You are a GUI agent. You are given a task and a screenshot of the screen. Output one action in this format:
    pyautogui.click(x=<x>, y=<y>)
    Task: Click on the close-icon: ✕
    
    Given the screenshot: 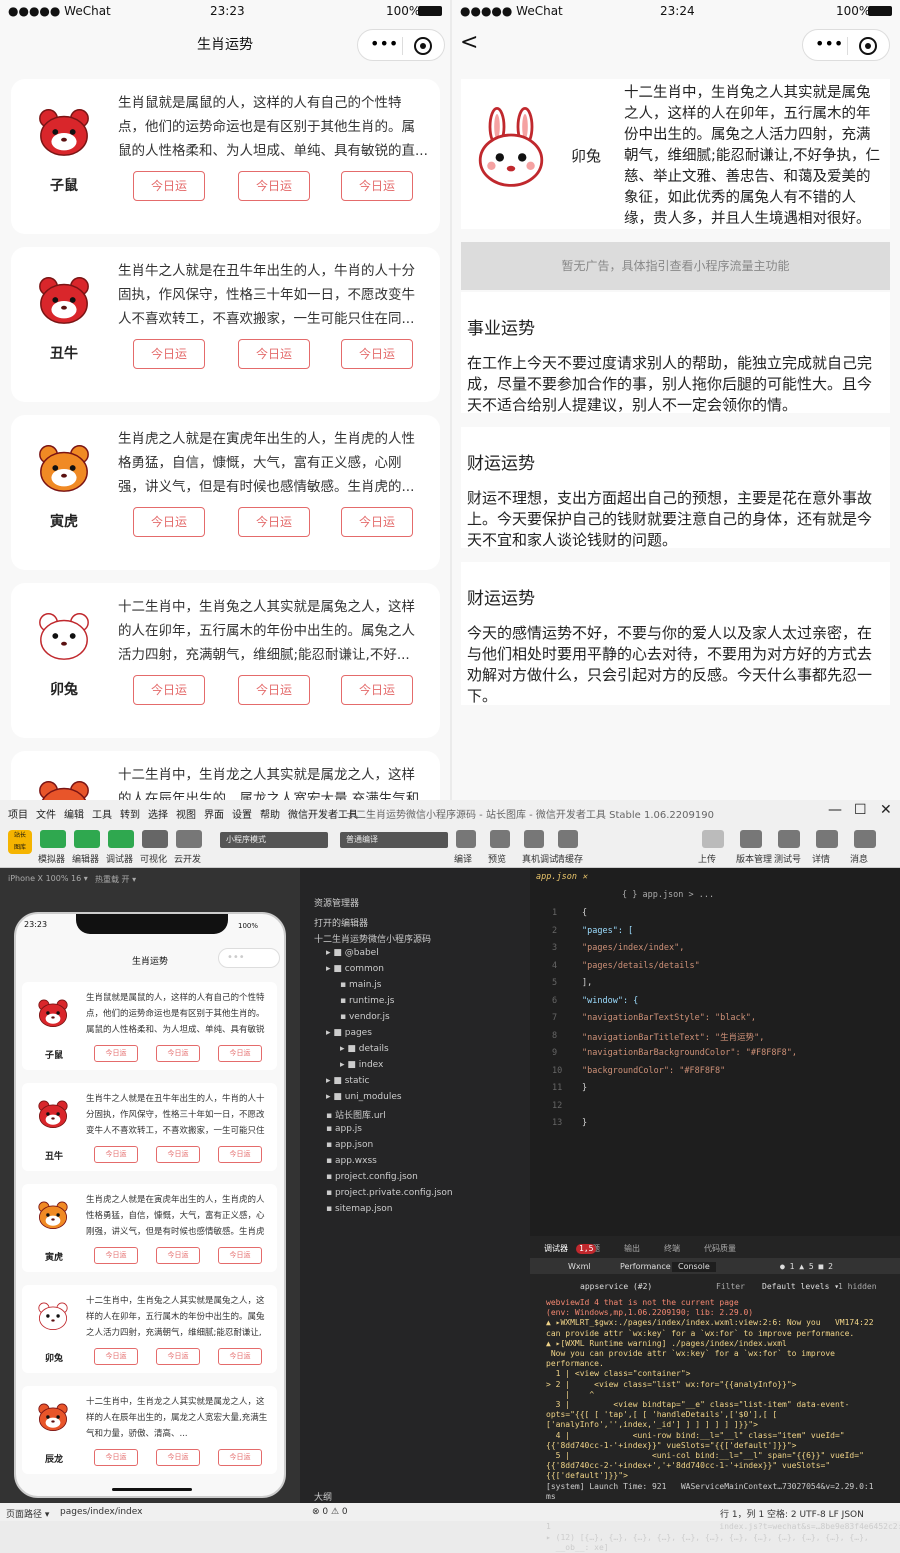 What is the action you would take?
    pyautogui.click(x=886, y=810)
    